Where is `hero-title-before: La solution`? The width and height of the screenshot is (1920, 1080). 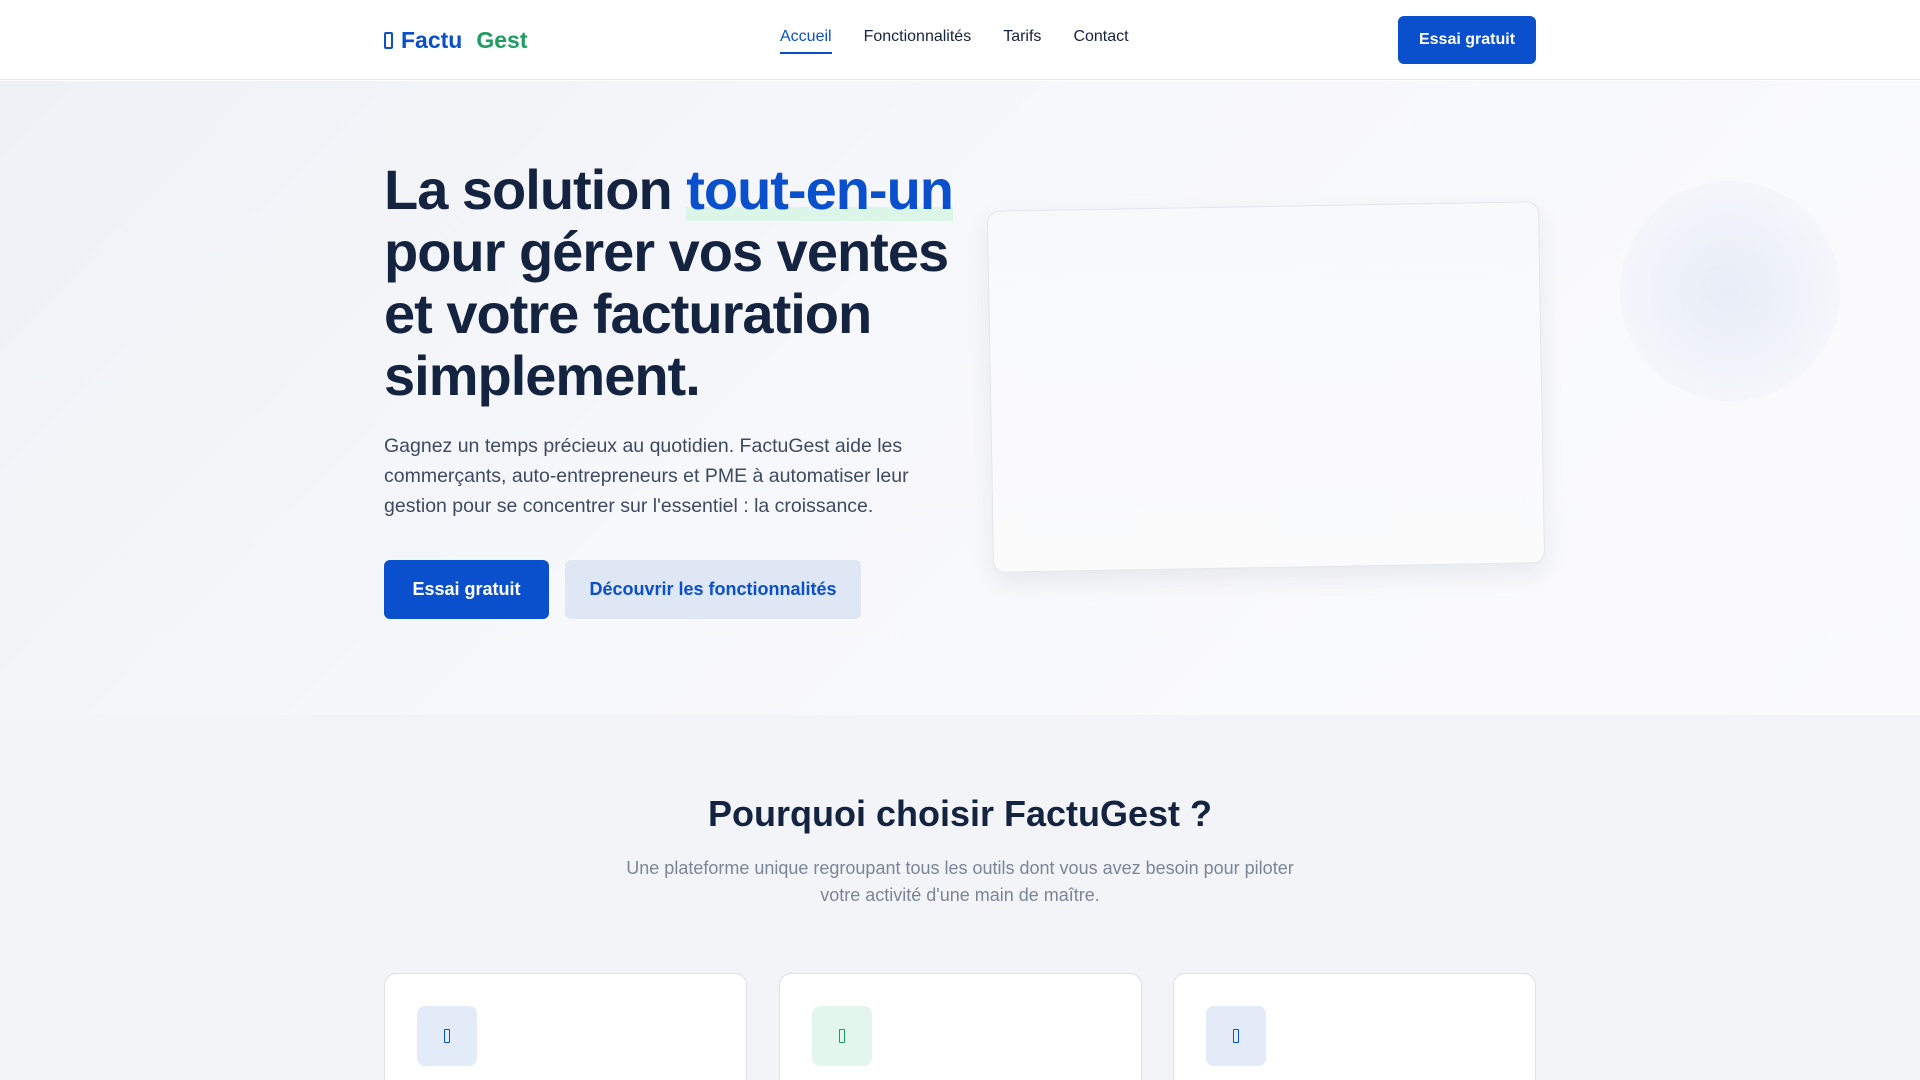
hero-title-before: La solution is located at coordinates (535, 189).